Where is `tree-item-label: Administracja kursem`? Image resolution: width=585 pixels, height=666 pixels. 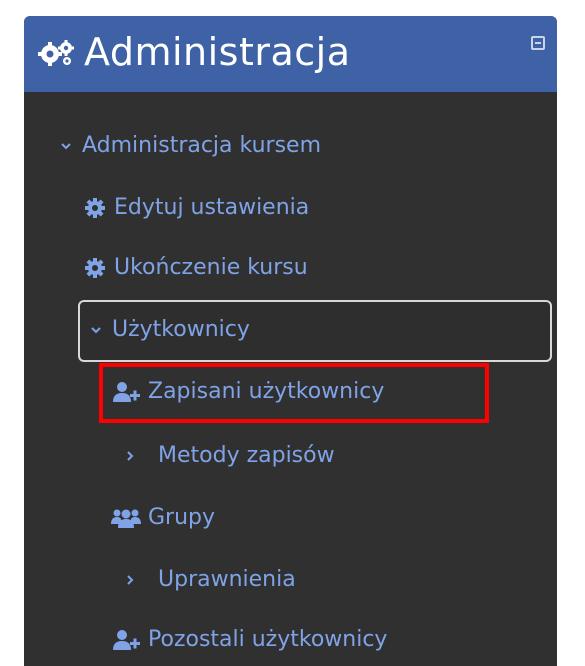 tree-item-label: Administracja kursem is located at coordinates (202, 145).